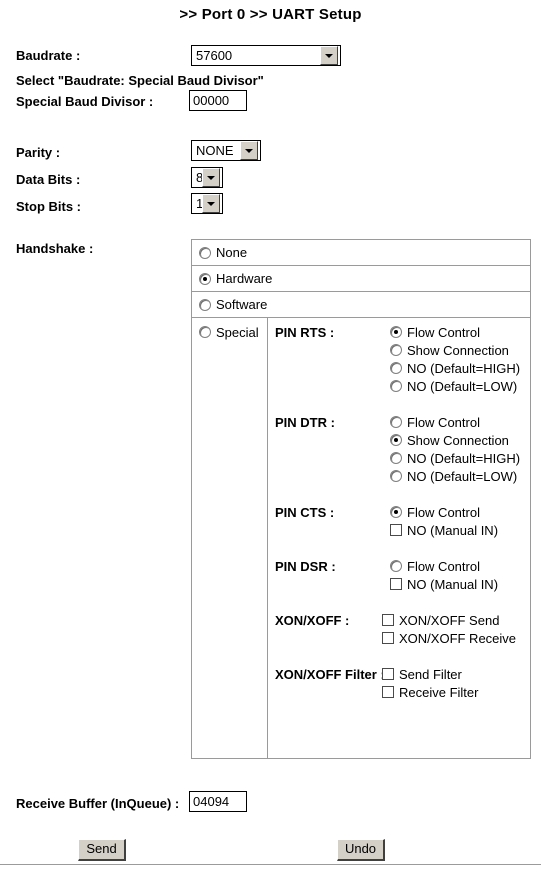  Describe the element at coordinates (460, 368) in the screenshot. I see `pin-rts-option-no-default-high: NO (Default=HIGH)` at that location.